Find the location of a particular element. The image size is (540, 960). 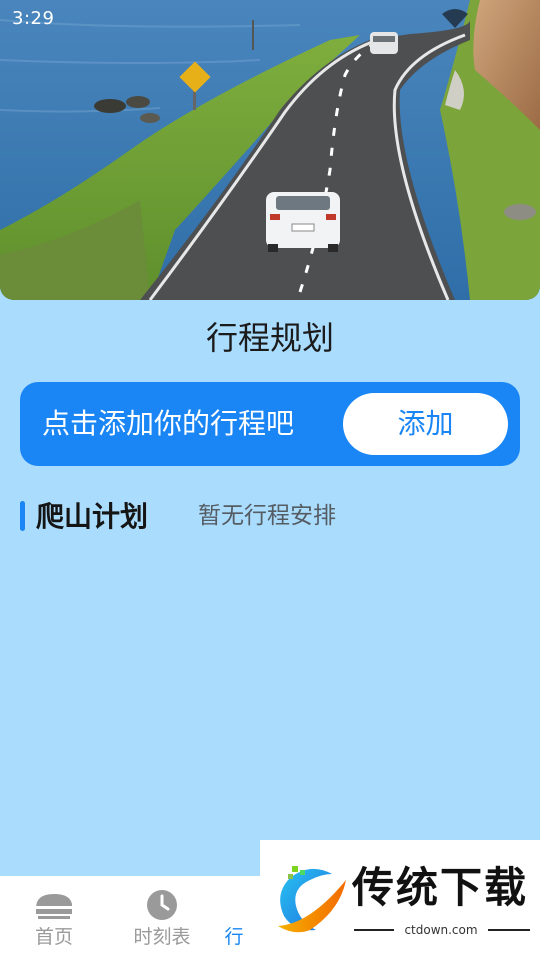

watermark-url: ctdown.com is located at coordinates (441, 930).